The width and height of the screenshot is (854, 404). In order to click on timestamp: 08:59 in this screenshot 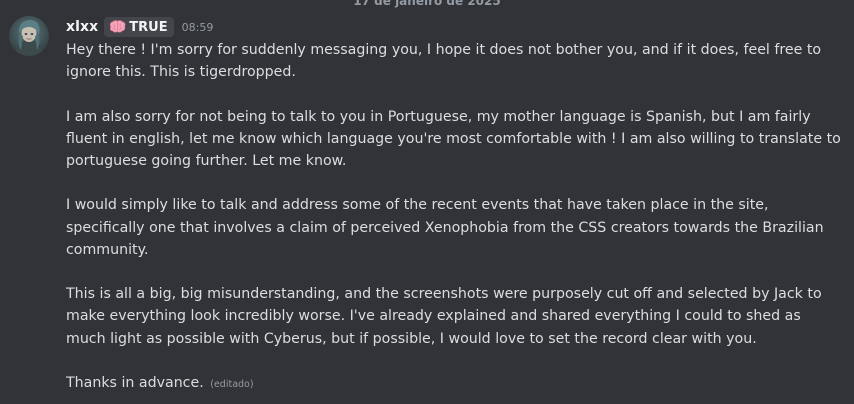, I will do `click(198, 27)`.